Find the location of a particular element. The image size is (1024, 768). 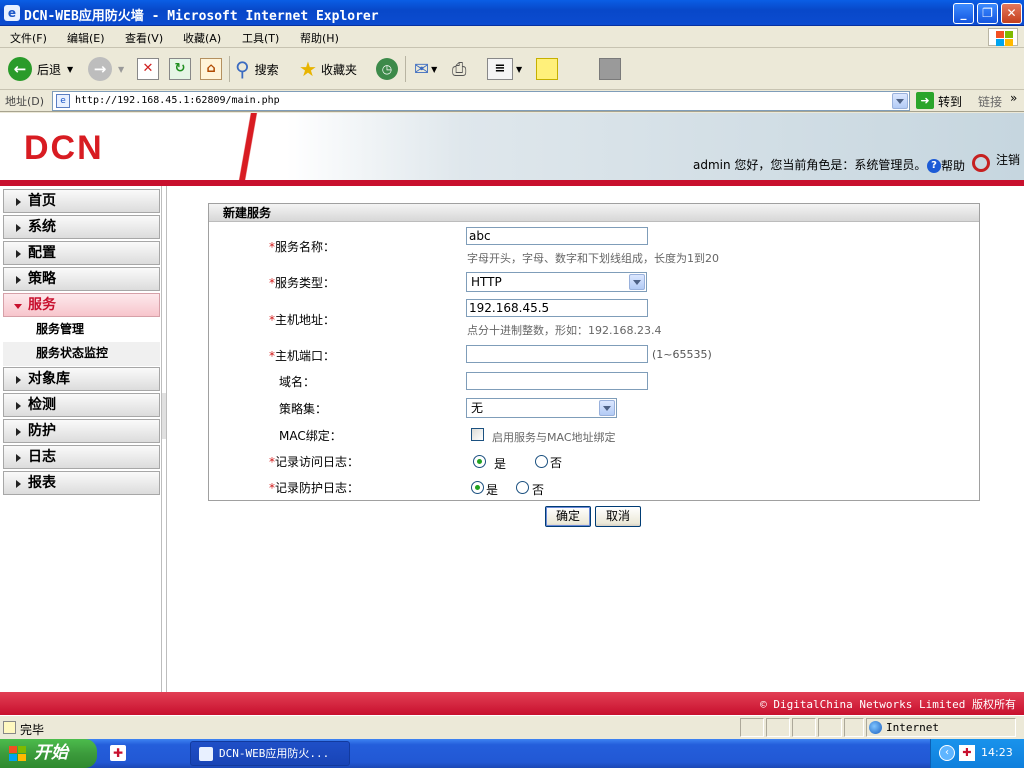

menu-favorites: 收藏(A) is located at coordinates (202, 38).